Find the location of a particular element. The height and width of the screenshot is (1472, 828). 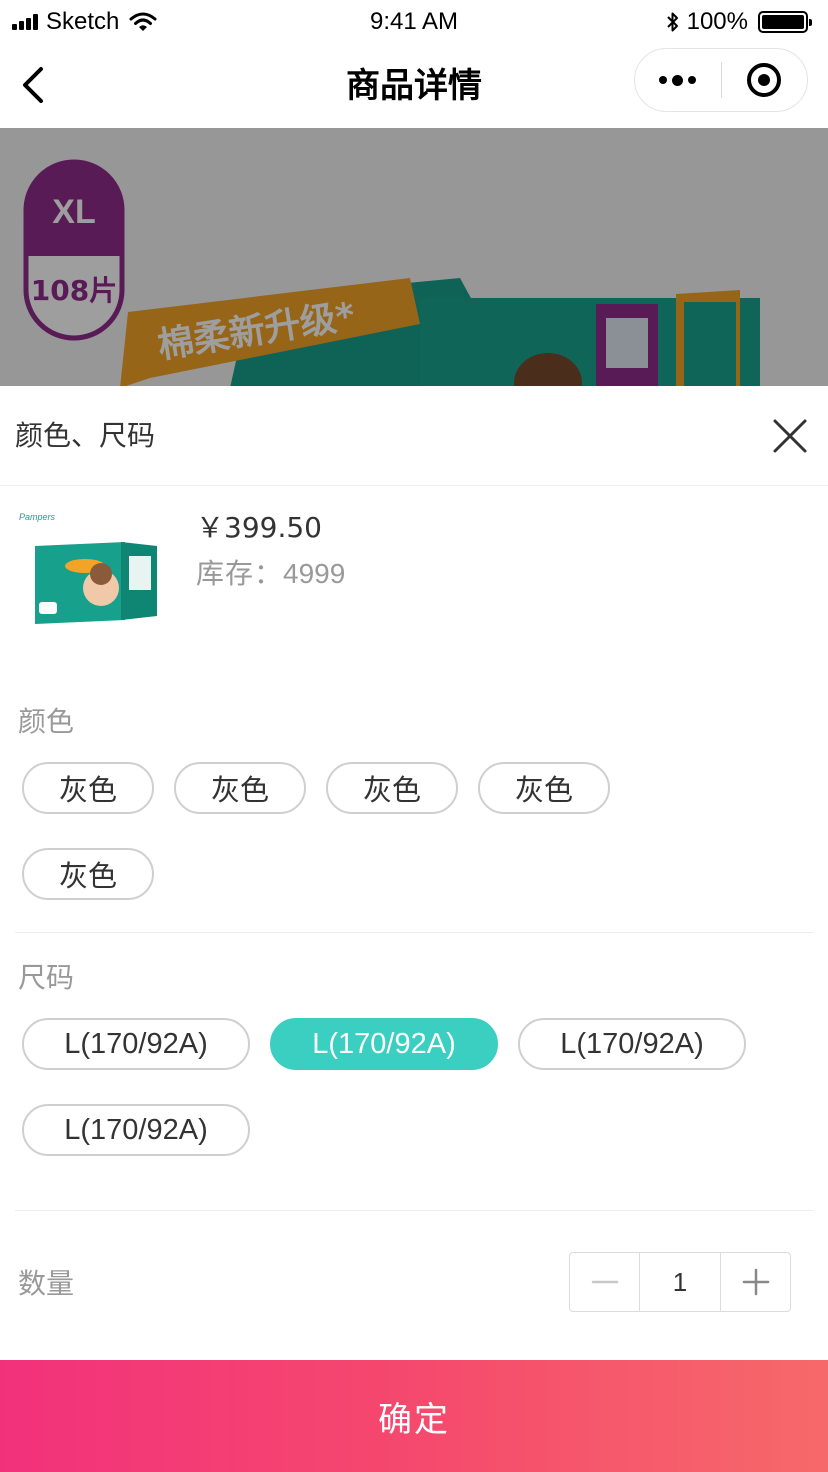

minus-icon is located at coordinates (604, 1282).